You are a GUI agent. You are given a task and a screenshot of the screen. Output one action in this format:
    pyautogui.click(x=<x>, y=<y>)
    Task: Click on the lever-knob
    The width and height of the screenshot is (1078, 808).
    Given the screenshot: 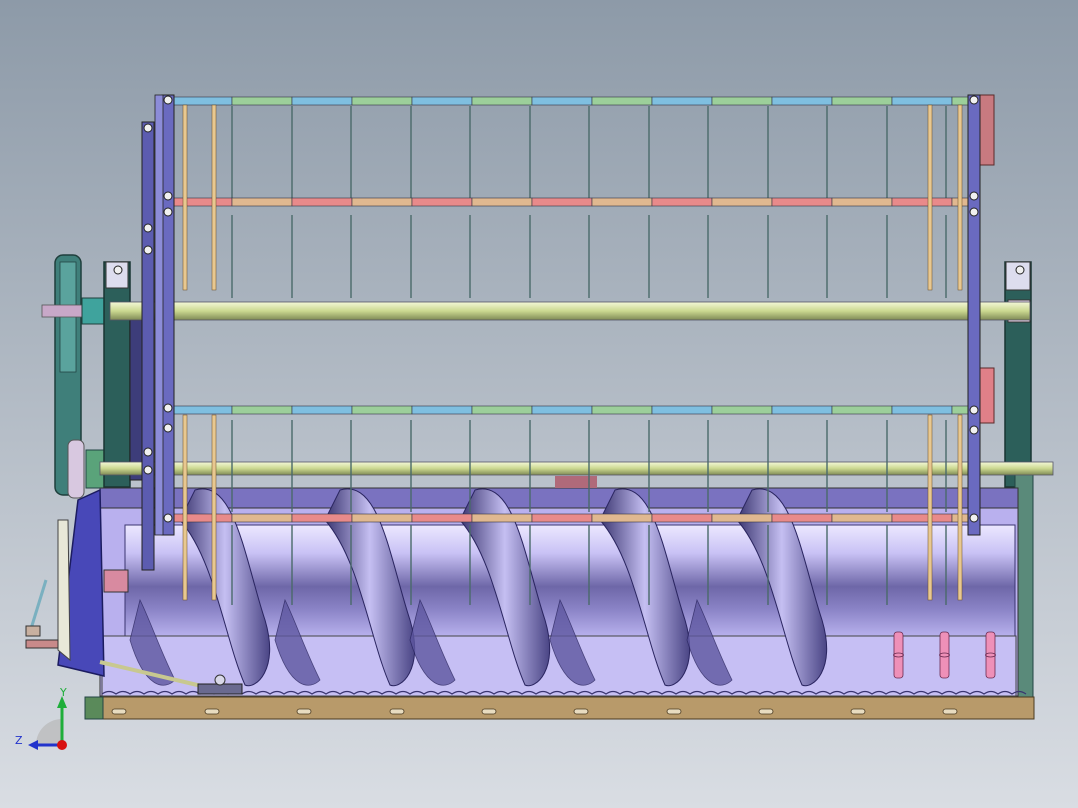 What is the action you would take?
    pyautogui.click(x=220, y=680)
    